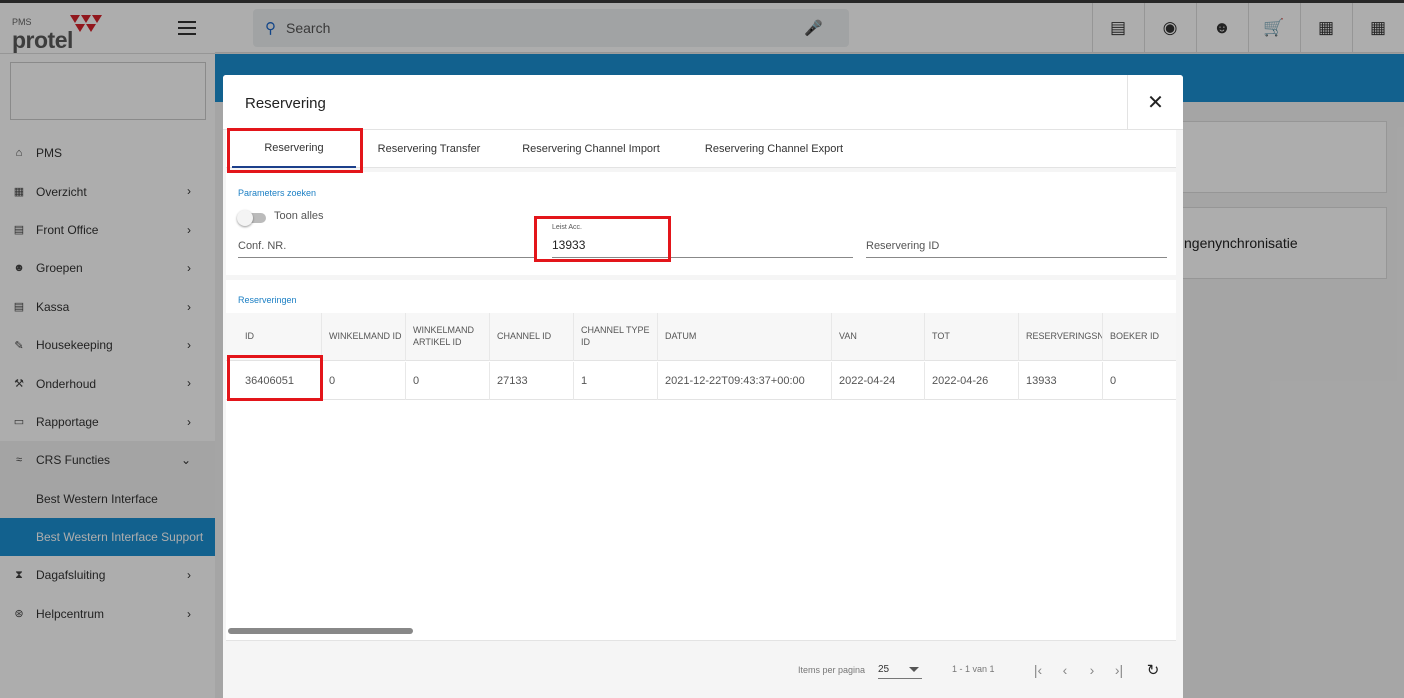 This screenshot has height=698, width=1404. I want to click on column-header-reserveringsnummer: RESERVERINGSNUMMER, so click(1061, 337).